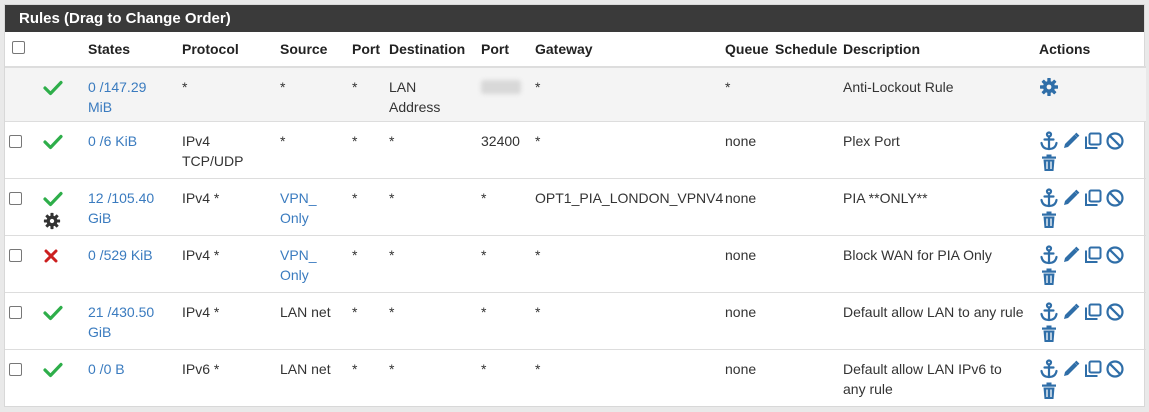  I want to click on col-source-port: Port, so click(366, 50).